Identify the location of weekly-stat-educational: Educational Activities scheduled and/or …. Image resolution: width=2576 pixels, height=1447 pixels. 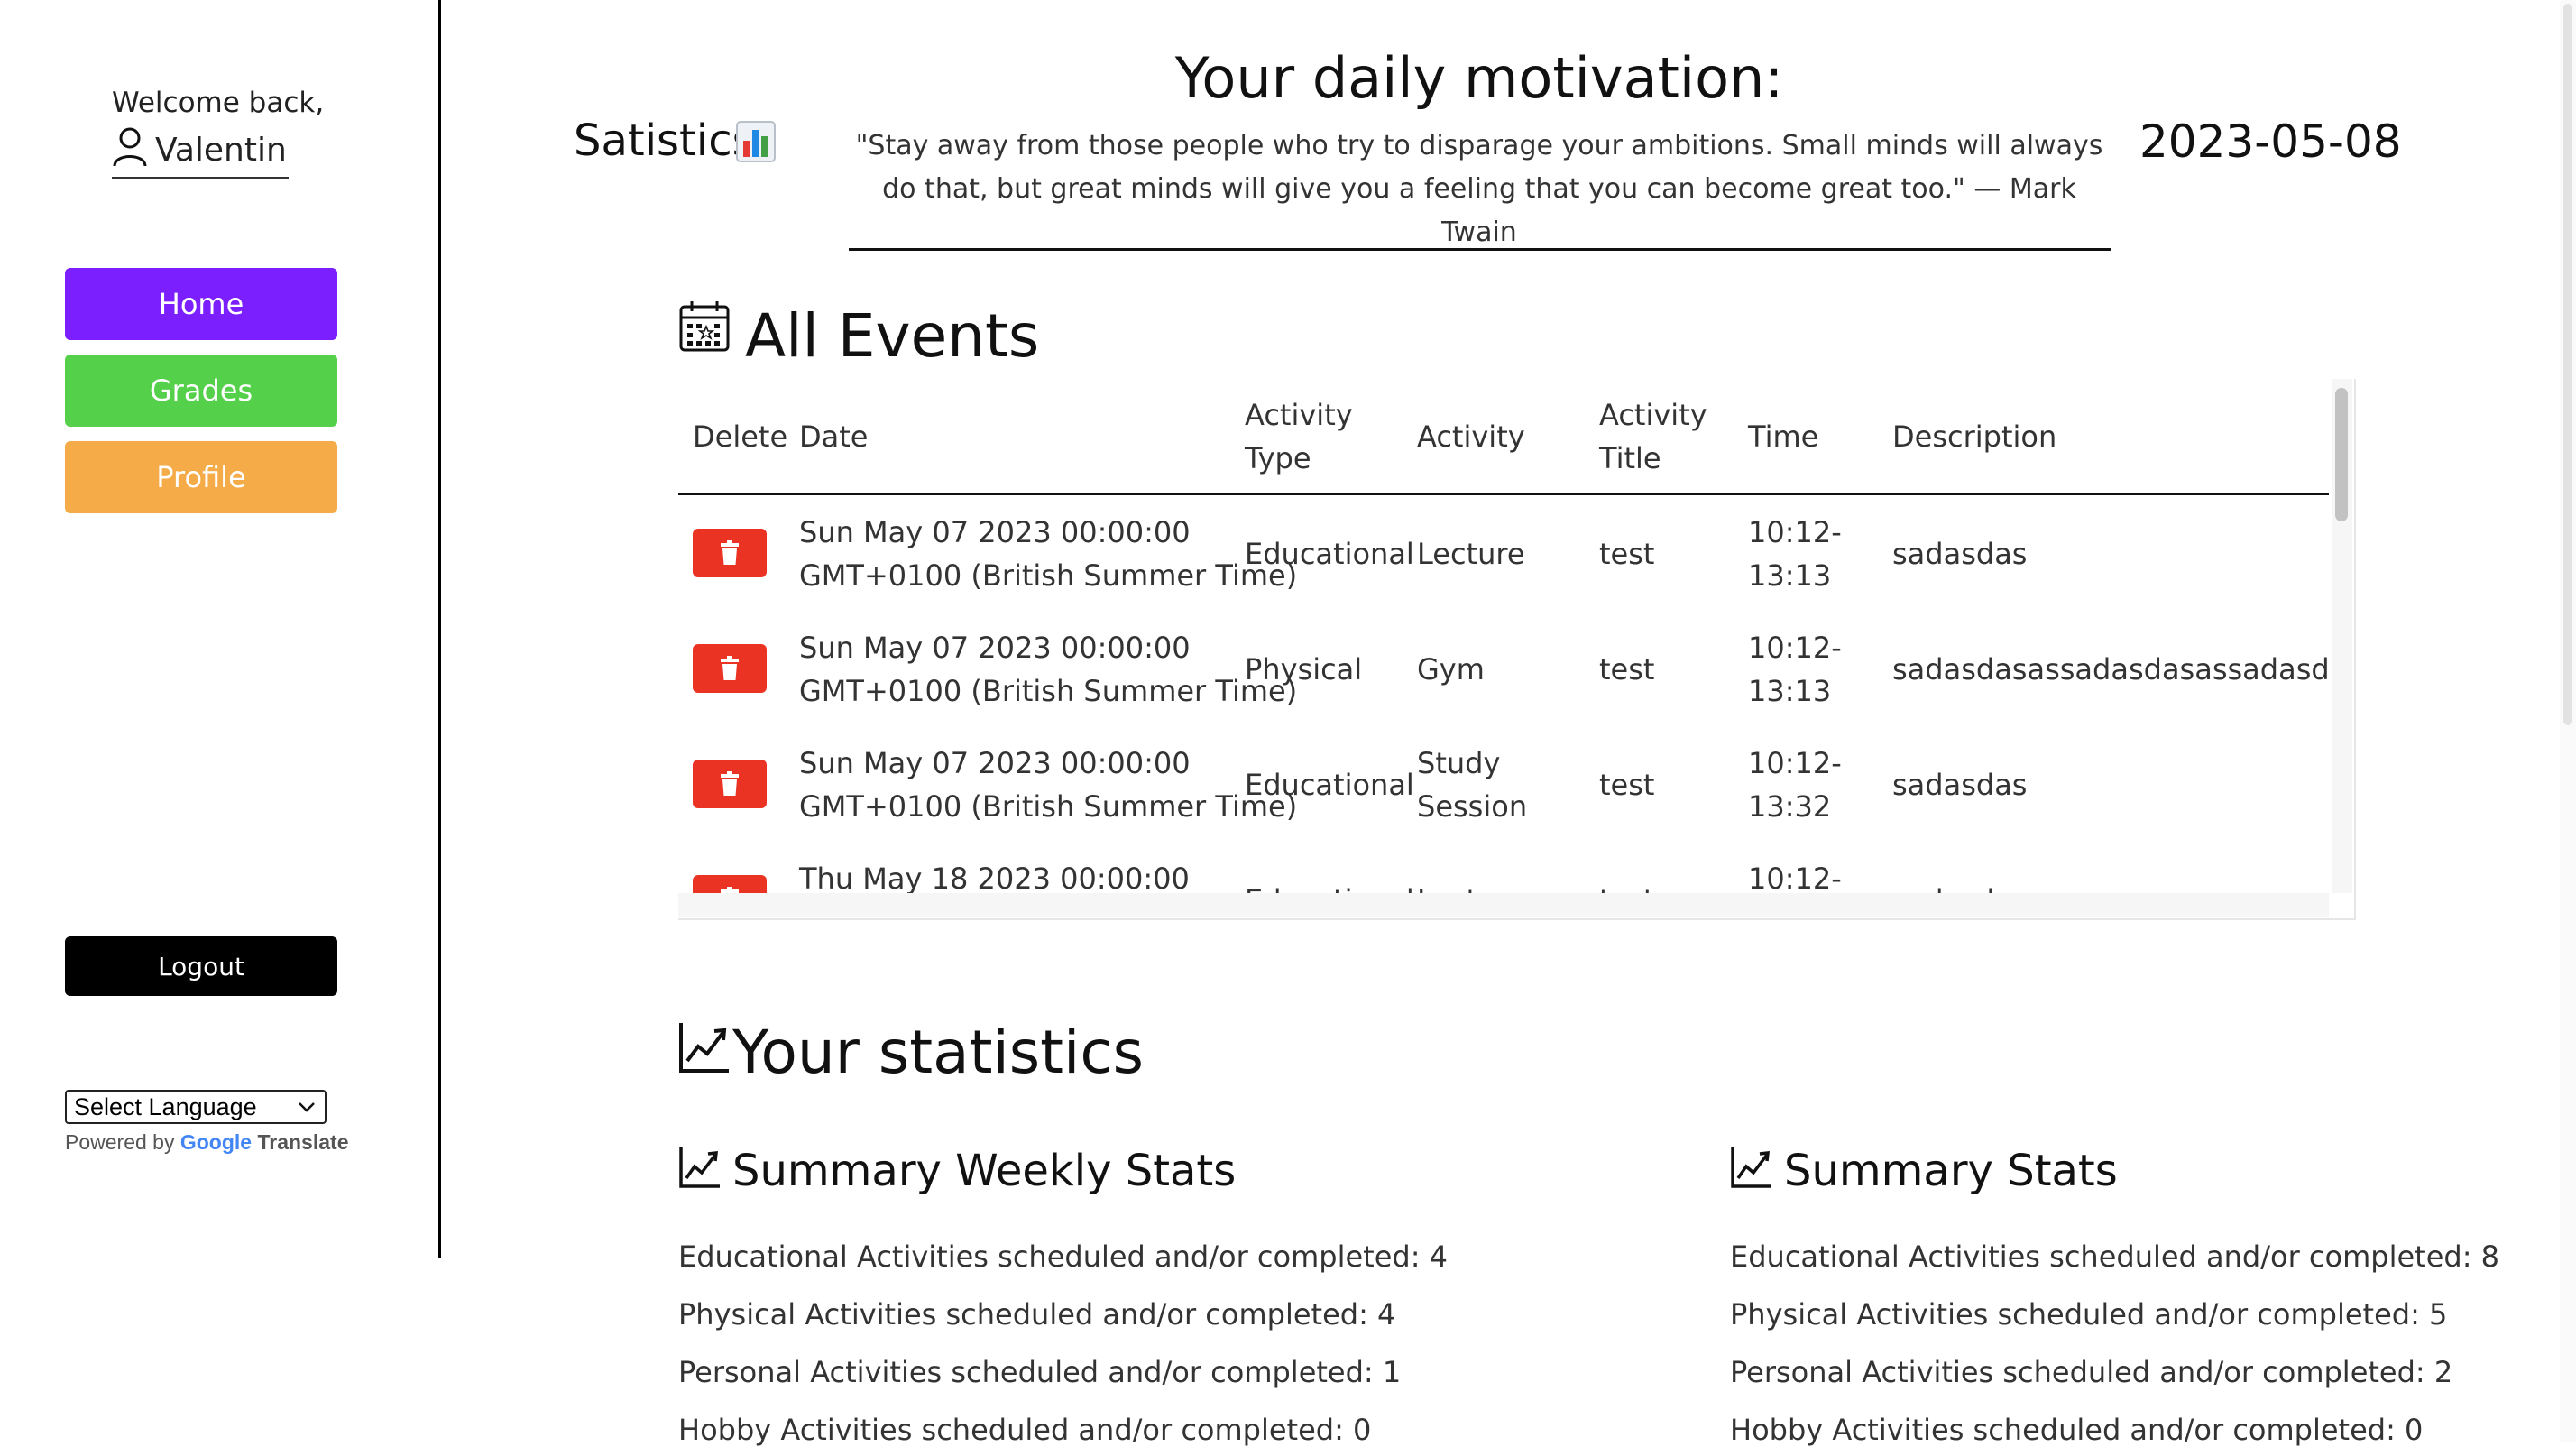
(1063, 1257).